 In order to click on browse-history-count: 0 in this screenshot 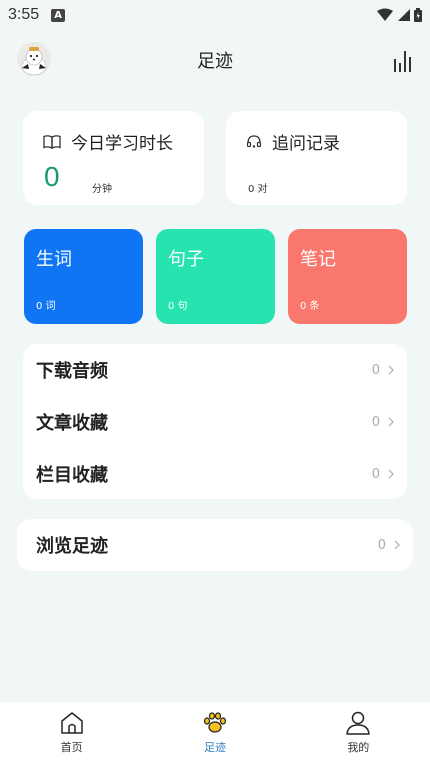, I will do `click(381, 545)`.